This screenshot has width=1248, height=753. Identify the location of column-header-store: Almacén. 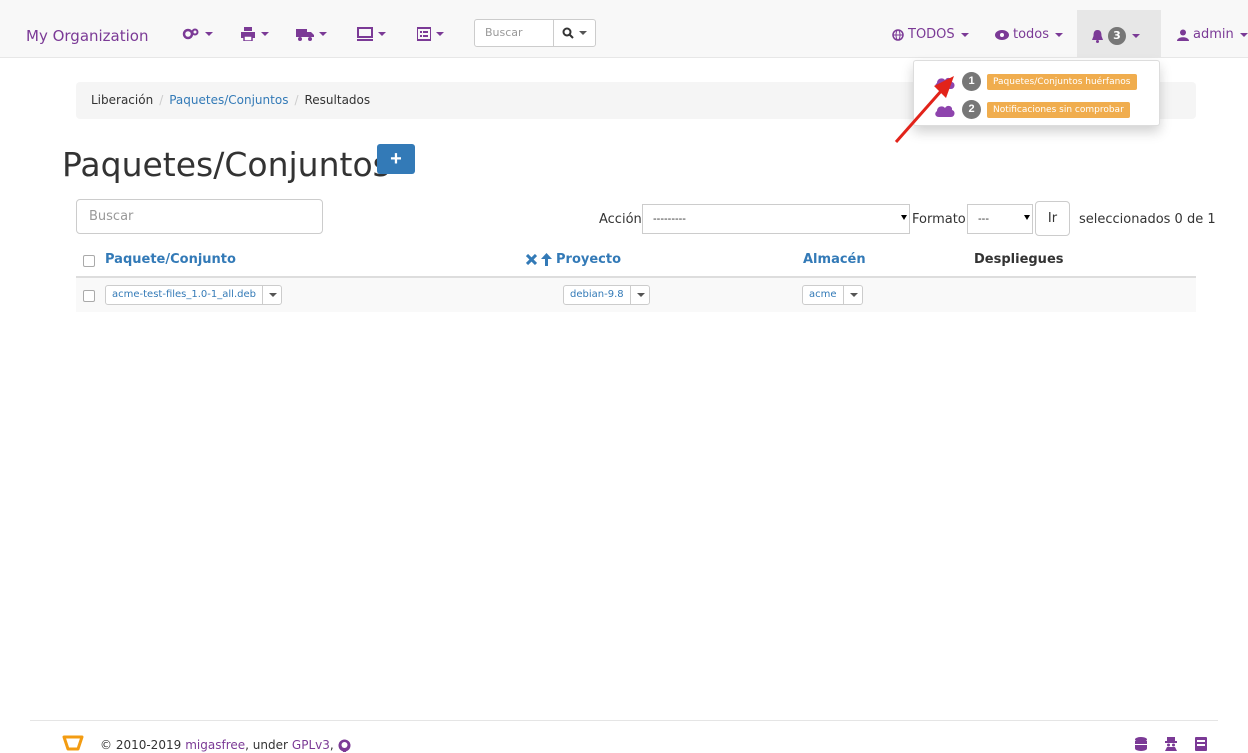
(834, 259).